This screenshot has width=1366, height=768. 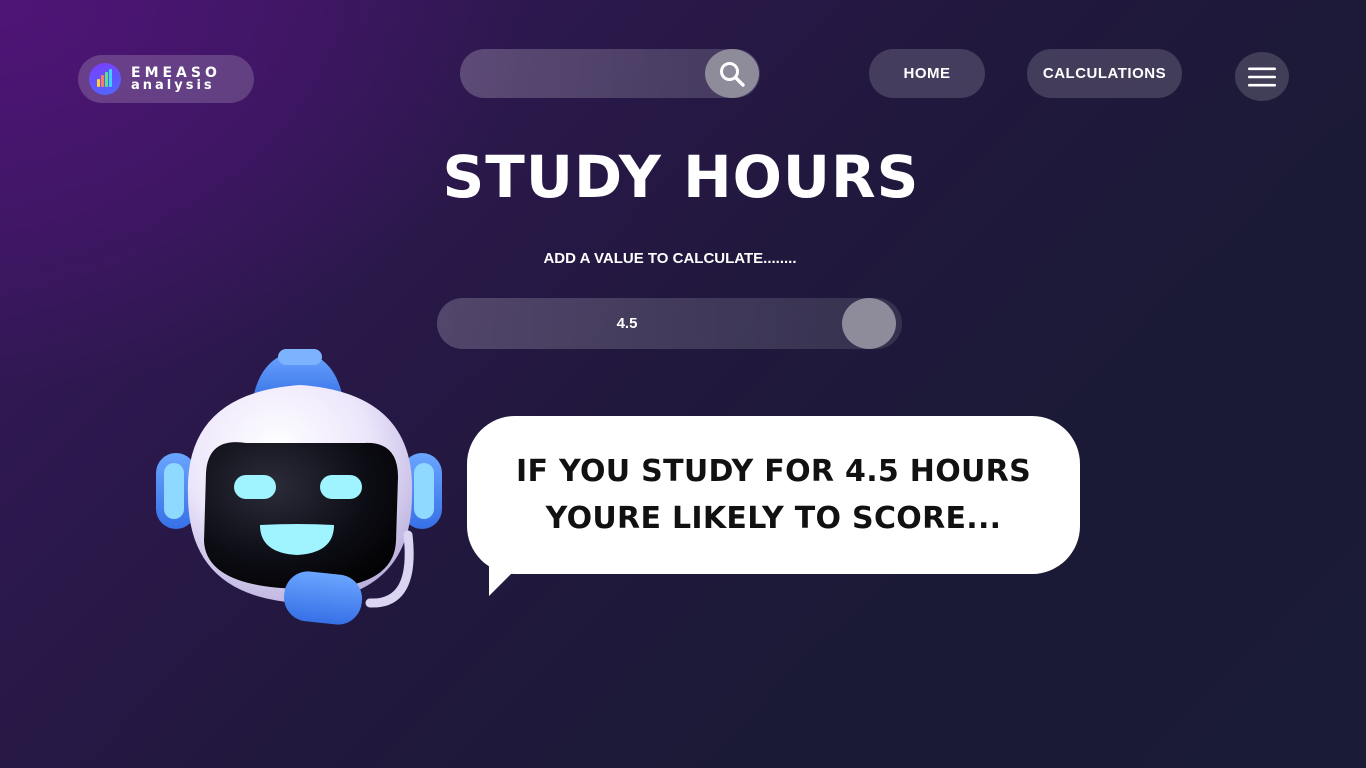 What do you see at coordinates (299, 487) in the screenshot?
I see `robot-assistant-icon` at bounding box center [299, 487].